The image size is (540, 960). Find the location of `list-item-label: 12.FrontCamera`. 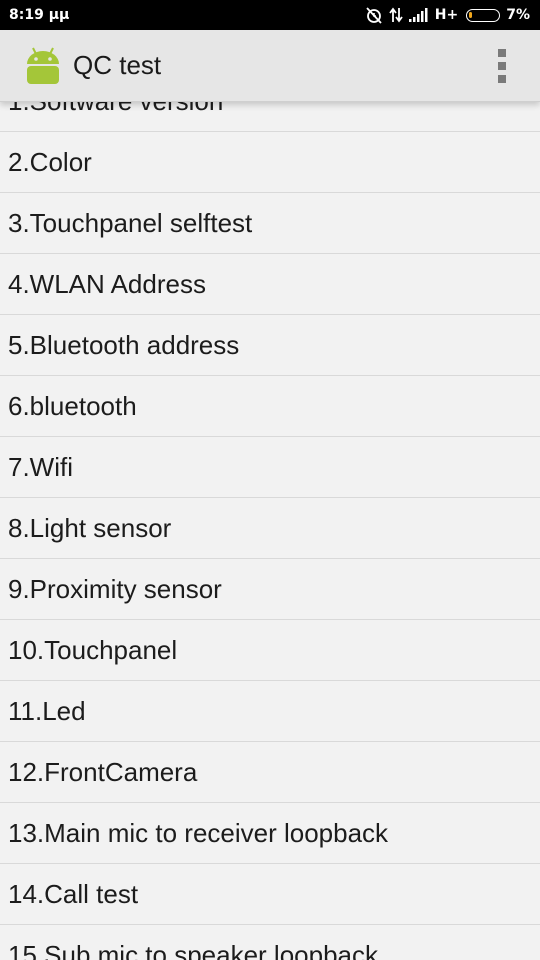

list-item-label: 12.FrontCamera is located at coordinates (103, 771).